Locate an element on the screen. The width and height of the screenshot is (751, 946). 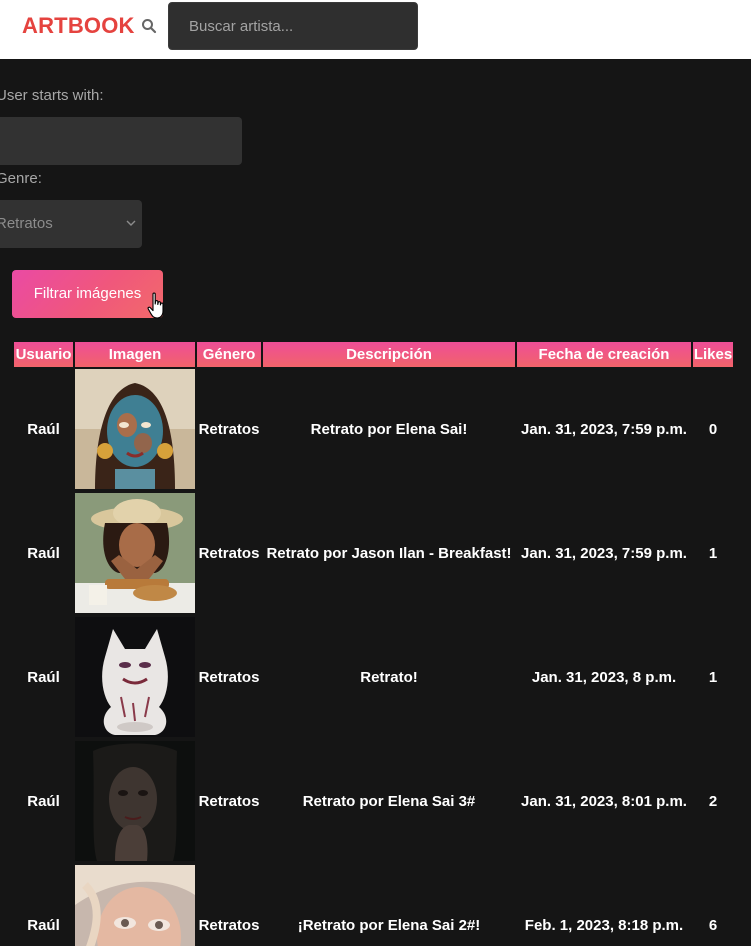
genre-select: Retratos is located at coordinates (71, 224).